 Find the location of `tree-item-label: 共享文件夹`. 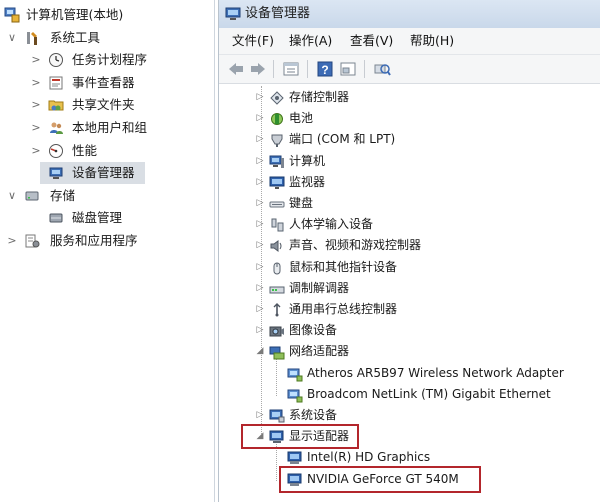

tree-item-label: 共享文件夹 is located at coordinates (103, 105).